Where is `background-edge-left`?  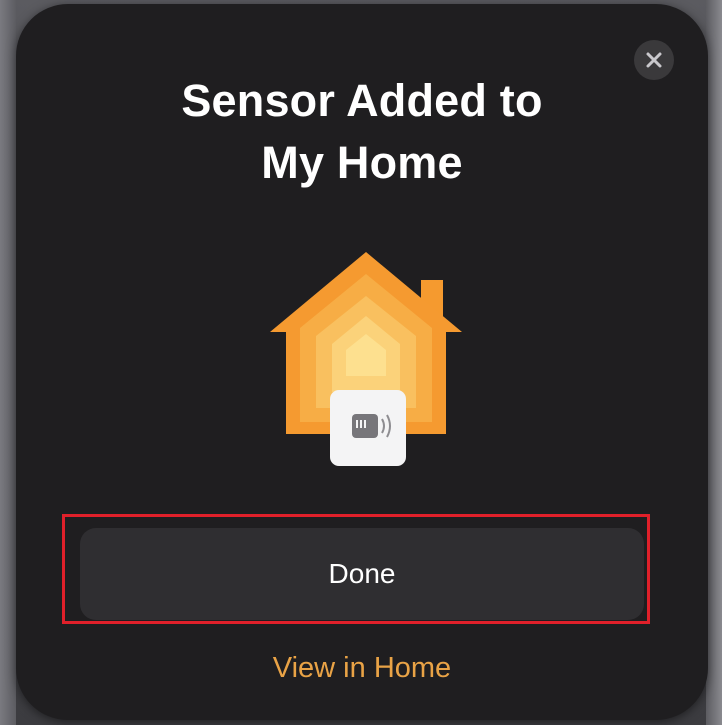 background-edge-left is located at coordinates (8, 362).